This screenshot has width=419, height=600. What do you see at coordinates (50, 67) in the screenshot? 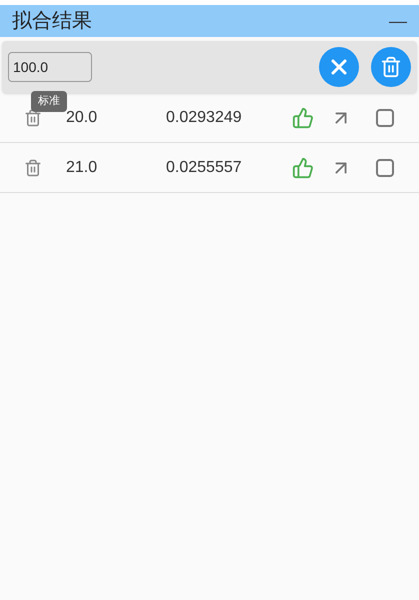
I see `value-field: 100.0` at bounding box center [50, 67].